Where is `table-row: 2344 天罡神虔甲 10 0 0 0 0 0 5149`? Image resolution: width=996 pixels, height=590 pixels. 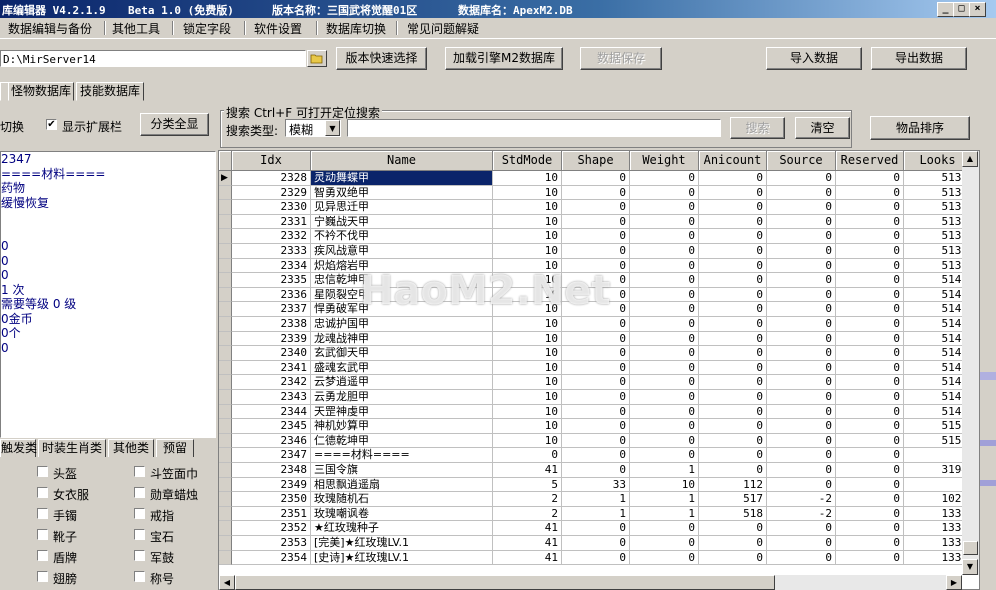 table-row: 2344 天罡神虔甲 10 0 0 0 0 0 5149 is located at coordinates (599, 412).